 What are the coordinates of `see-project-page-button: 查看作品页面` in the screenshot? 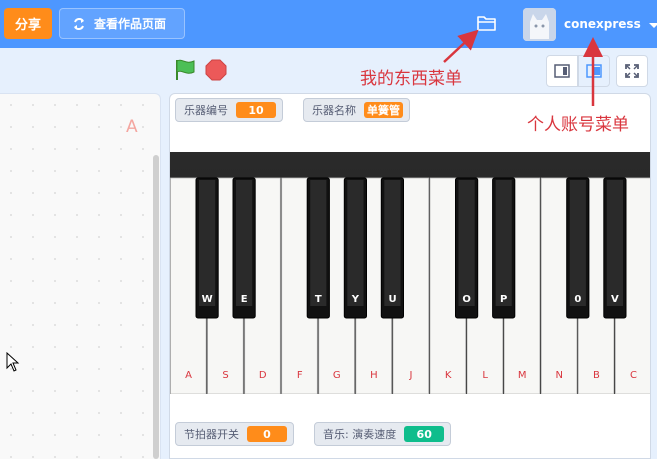 It's located at (122, 23).